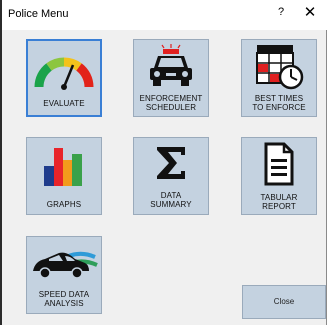 Image resolution: width=327 pixels, height=325 pixels. Describe the element at coordinates (64, 204) in the screenshot. I see `graphs-label: GRAPHS` at that location.